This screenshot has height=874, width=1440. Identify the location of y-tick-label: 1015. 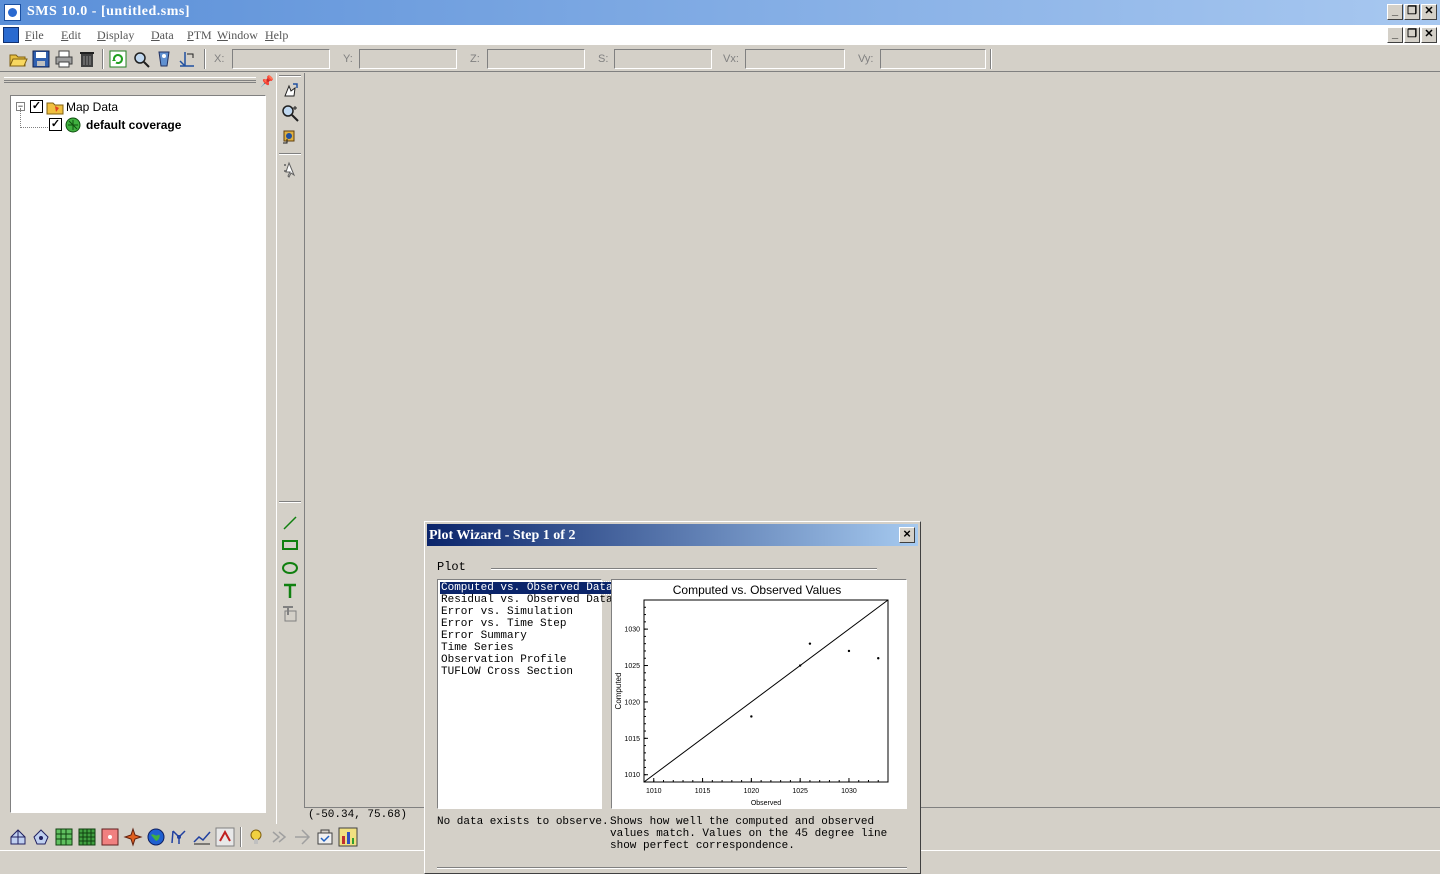
(632, 739).